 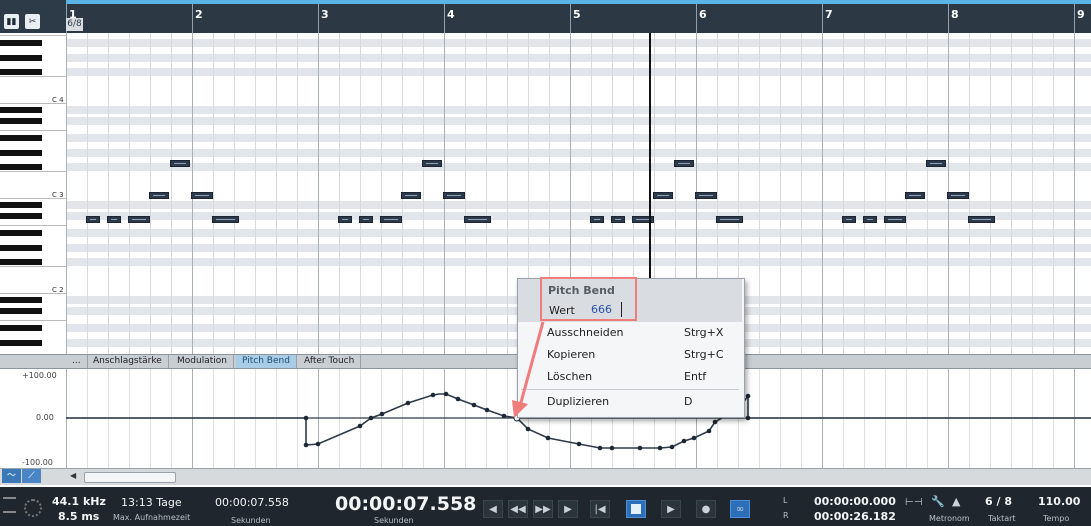 I want to click on record-icon: ●, so click(x=706, y=509).